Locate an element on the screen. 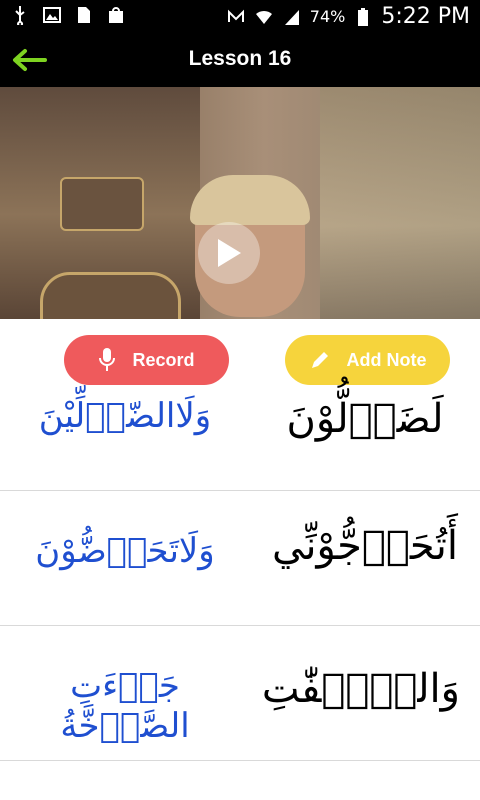 The width and height of the screenshot is (480, 800). page-title: Lesson 16 is located at coordinates (240, 58).